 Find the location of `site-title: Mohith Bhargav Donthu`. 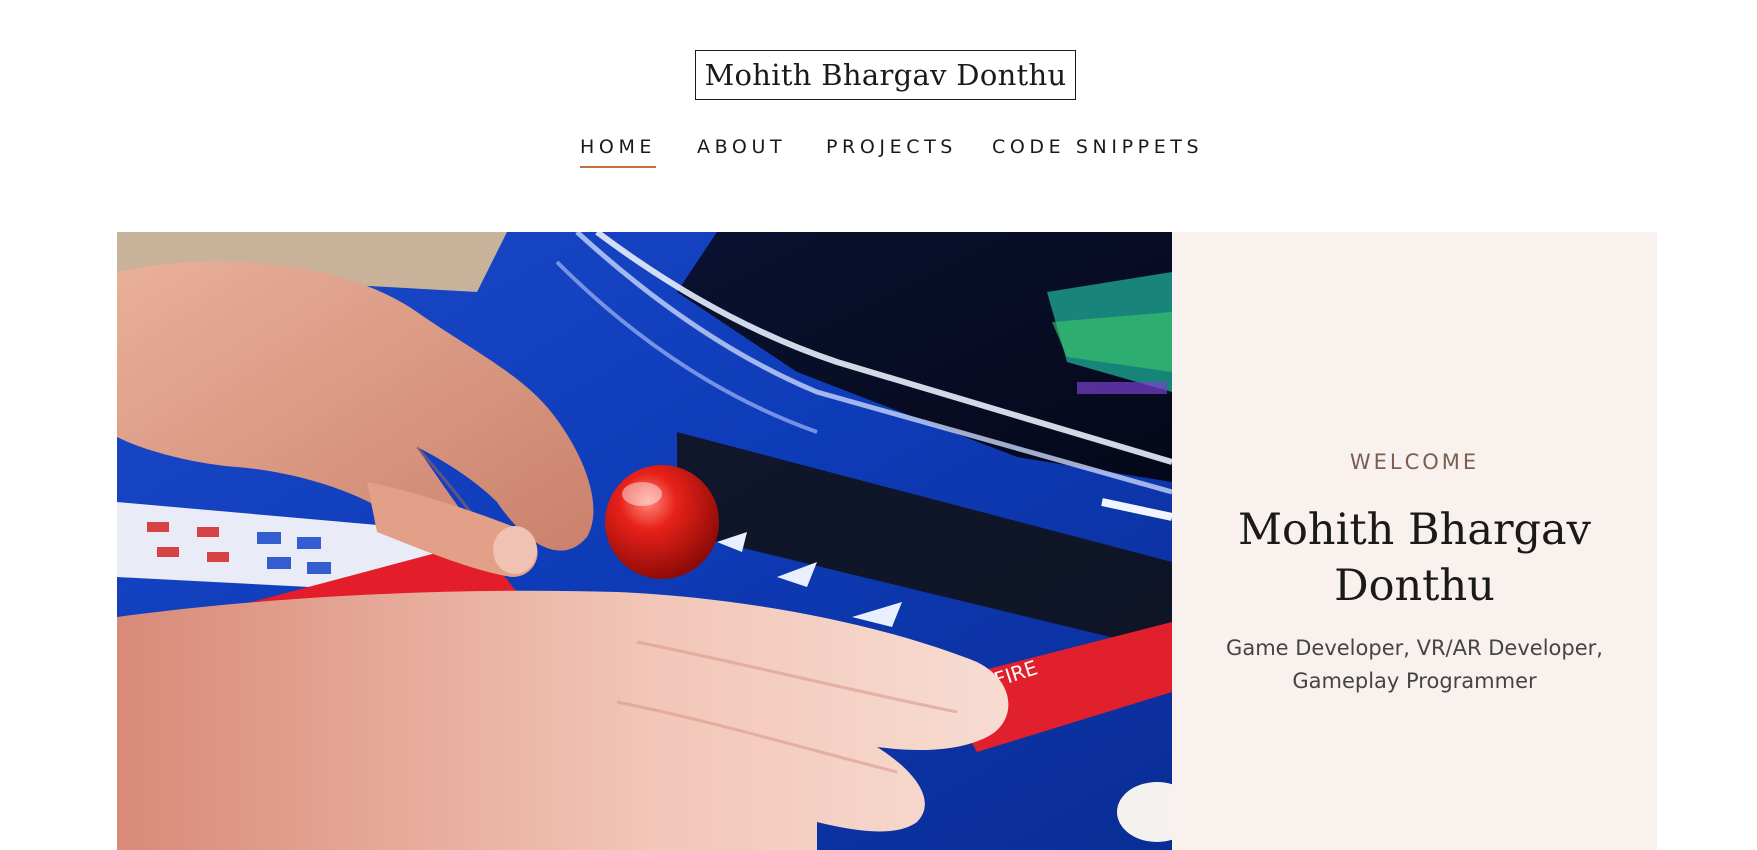

site-title: Mohith Bhargav Donthu is located at coordinates (885, 75).